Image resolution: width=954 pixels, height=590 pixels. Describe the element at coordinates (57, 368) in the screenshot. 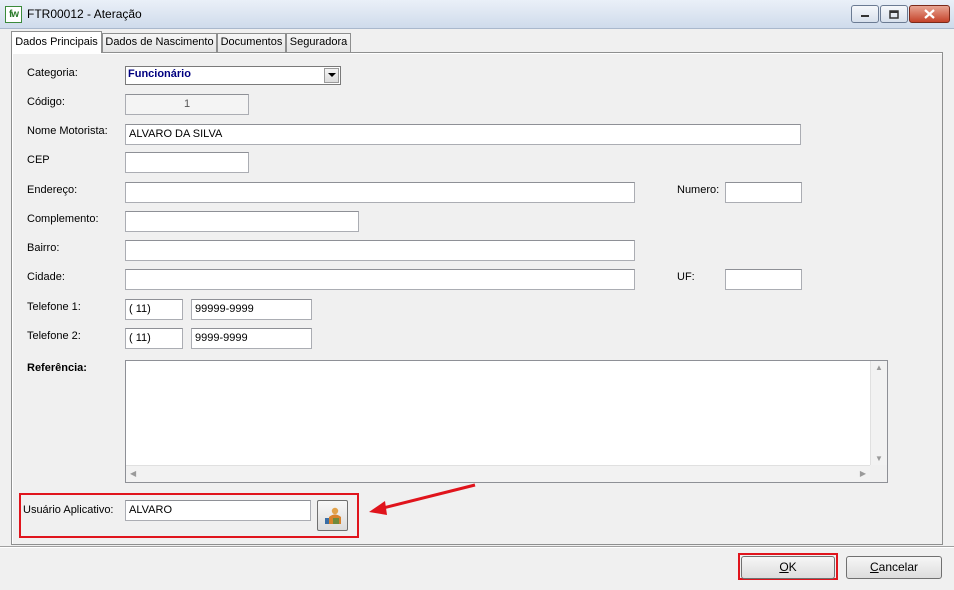

I see `referencia-label: Referência:` at that location.